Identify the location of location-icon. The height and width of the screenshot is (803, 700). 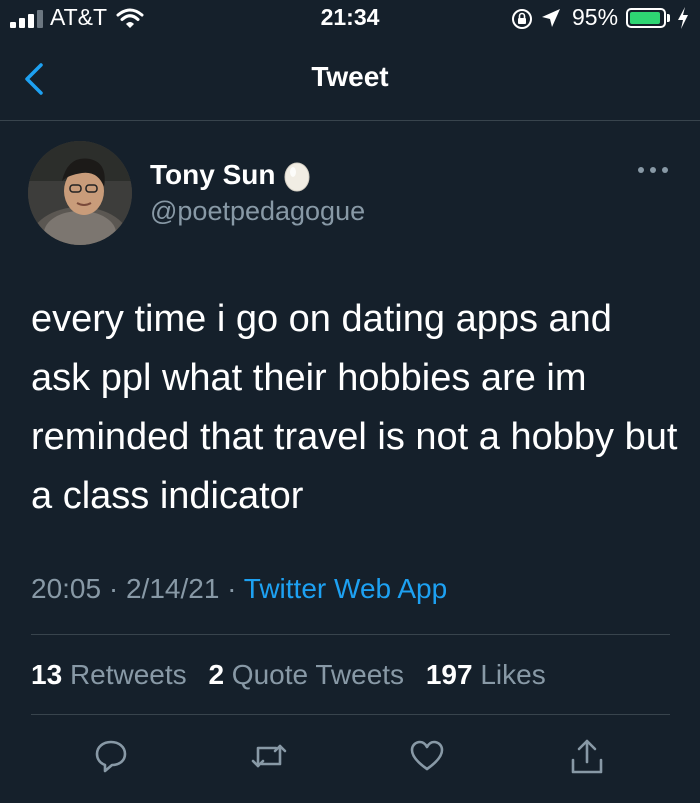
(551, 18).